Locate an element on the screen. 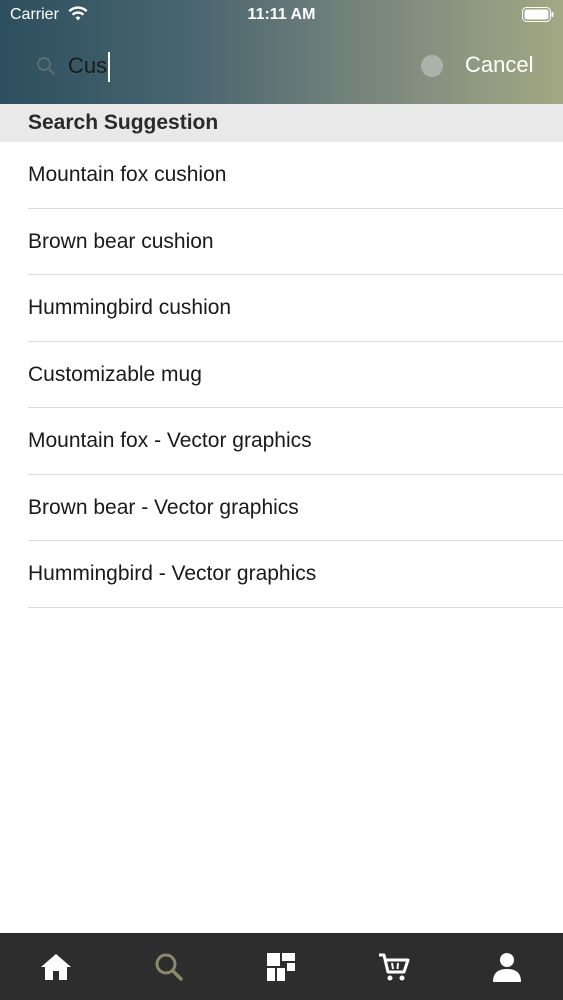 This screenshot has height=1000, width=563. tab-search is located at coordinates (169, 966).